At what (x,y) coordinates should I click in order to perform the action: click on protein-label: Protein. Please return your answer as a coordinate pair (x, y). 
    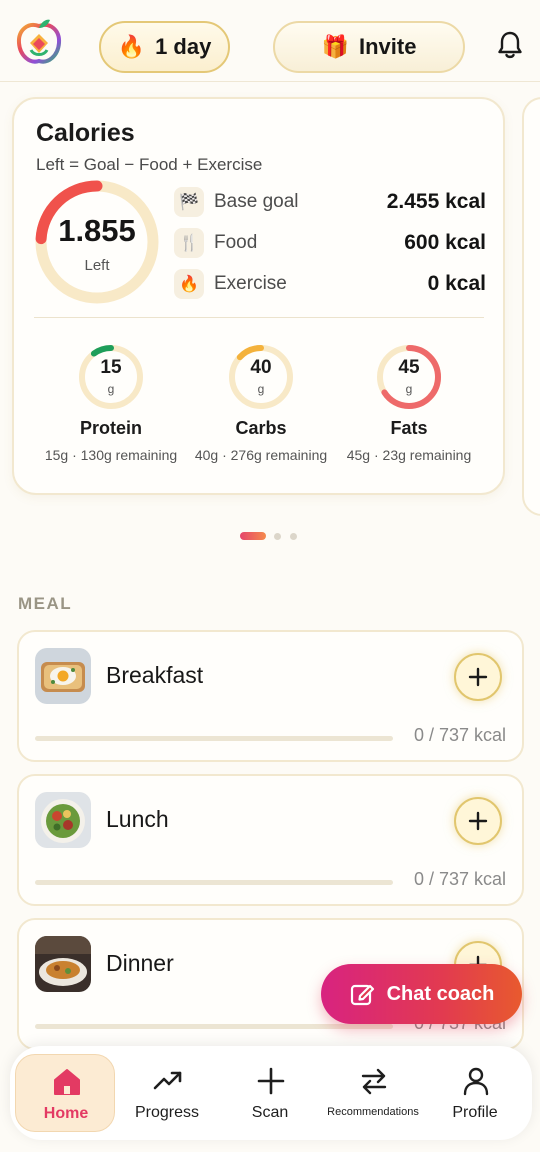
    Looking at the image, I should click on (110, 428).